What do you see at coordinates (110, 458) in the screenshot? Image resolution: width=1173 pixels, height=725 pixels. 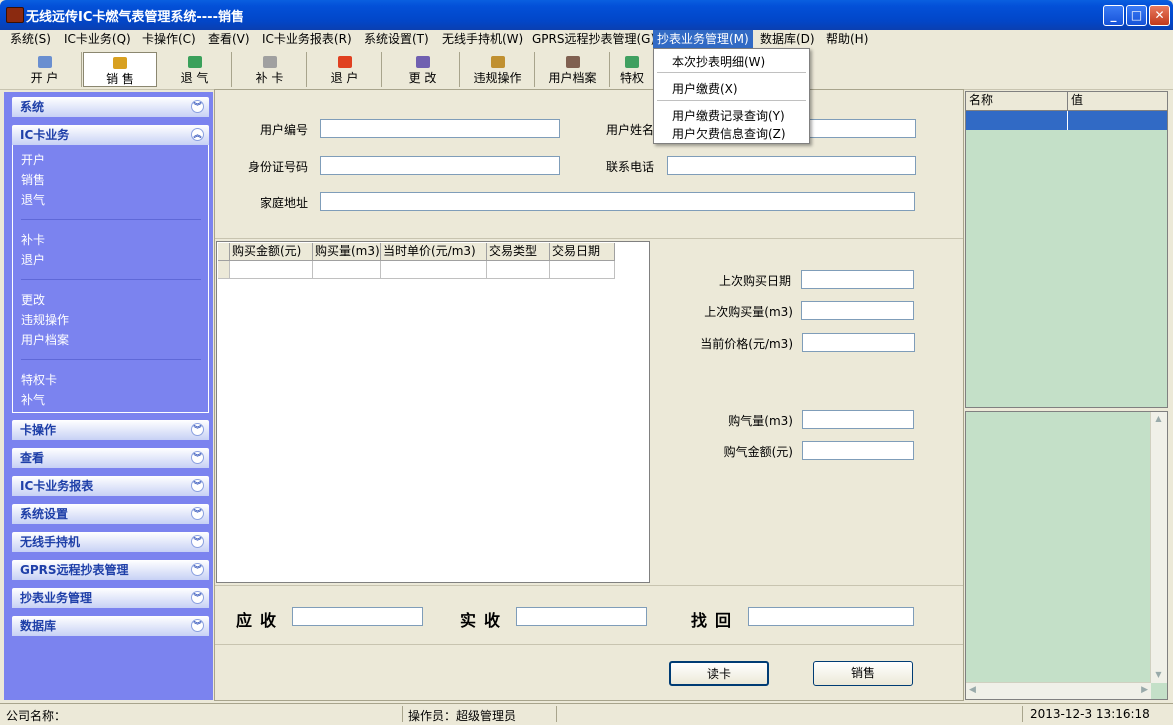 I see `nav-section-view: 查看 ︾` at bounding box center [110, 458].